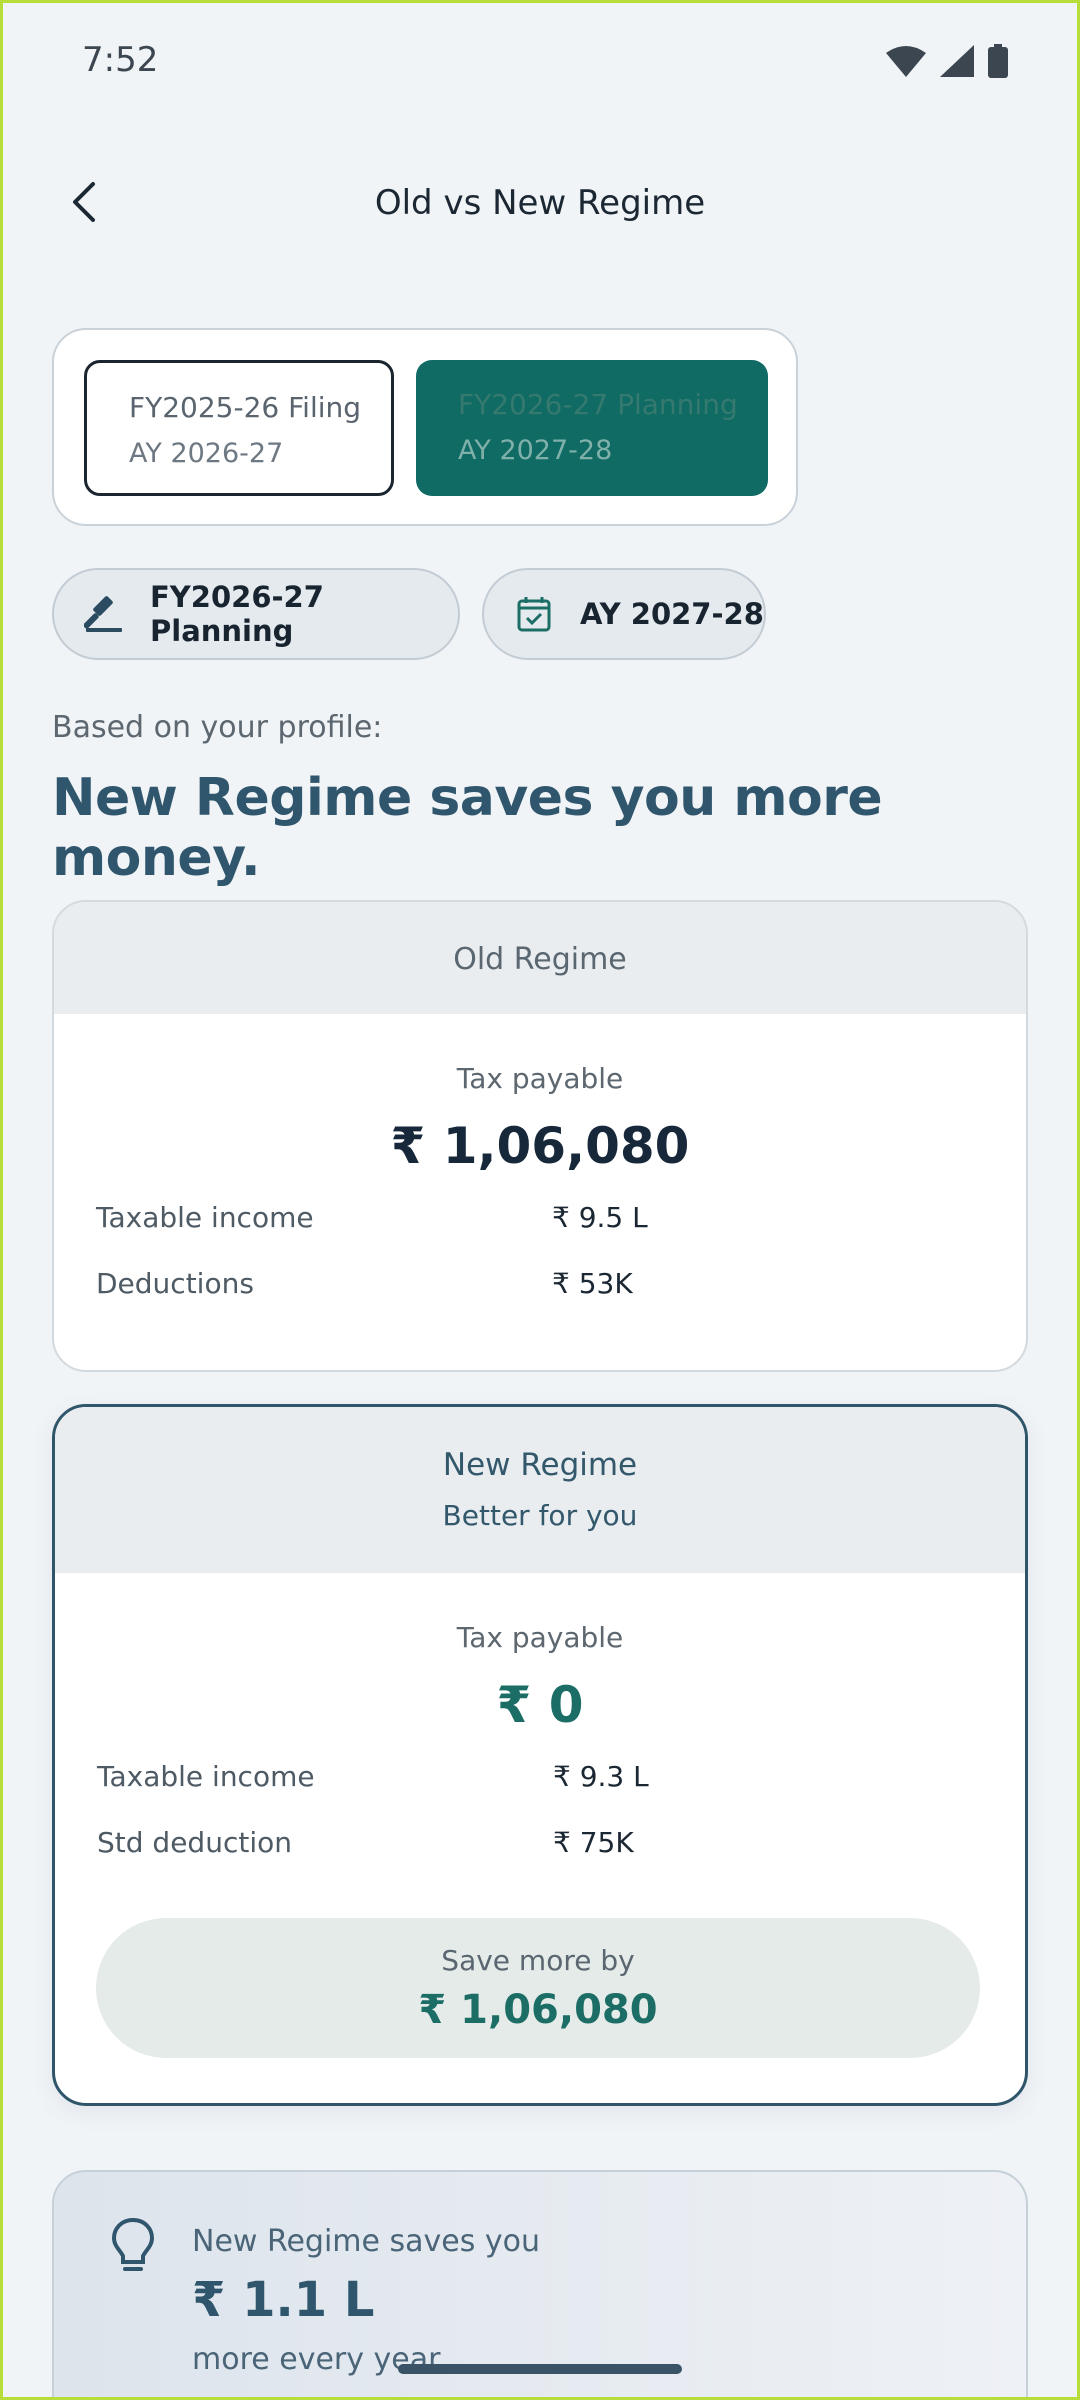 The image size is (1080, 2400). What do you see at coordinates (217, 727) in the screenshot?
I see `profile-label: Based on your profile:` at bounding box center [217, 727].